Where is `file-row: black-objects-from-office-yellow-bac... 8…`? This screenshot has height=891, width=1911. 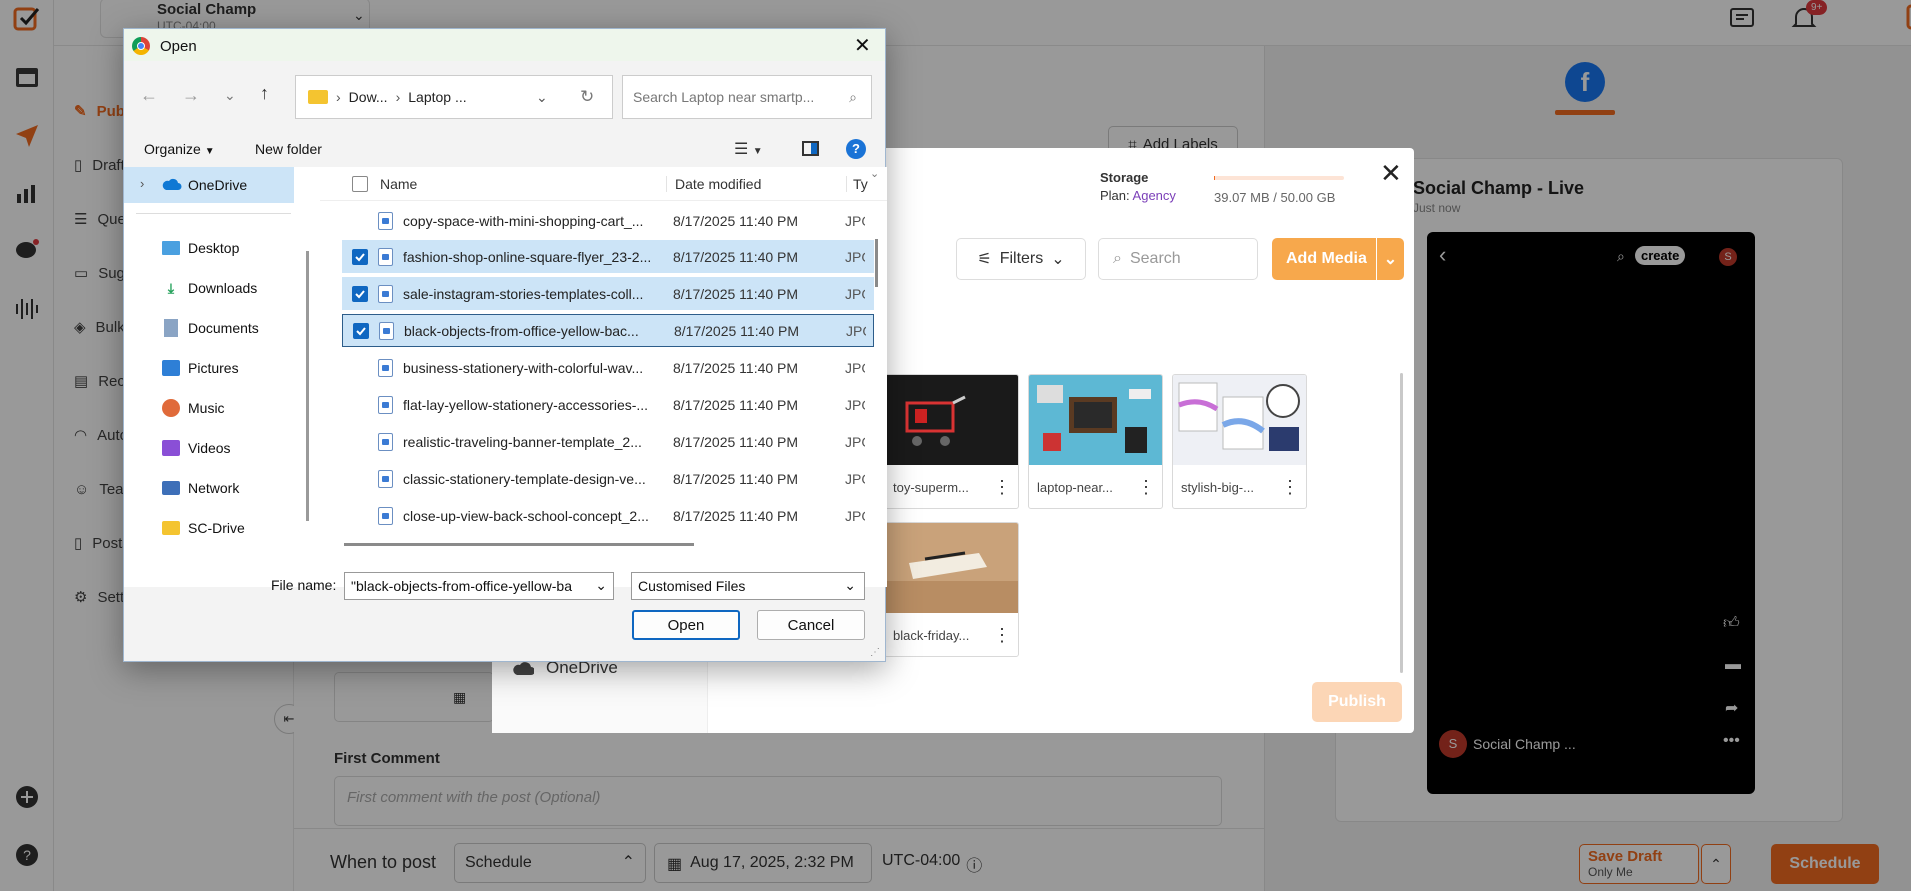
file-row: black-objects-from-office-yellow-bac... 8… is located at coordinates (608, 330).